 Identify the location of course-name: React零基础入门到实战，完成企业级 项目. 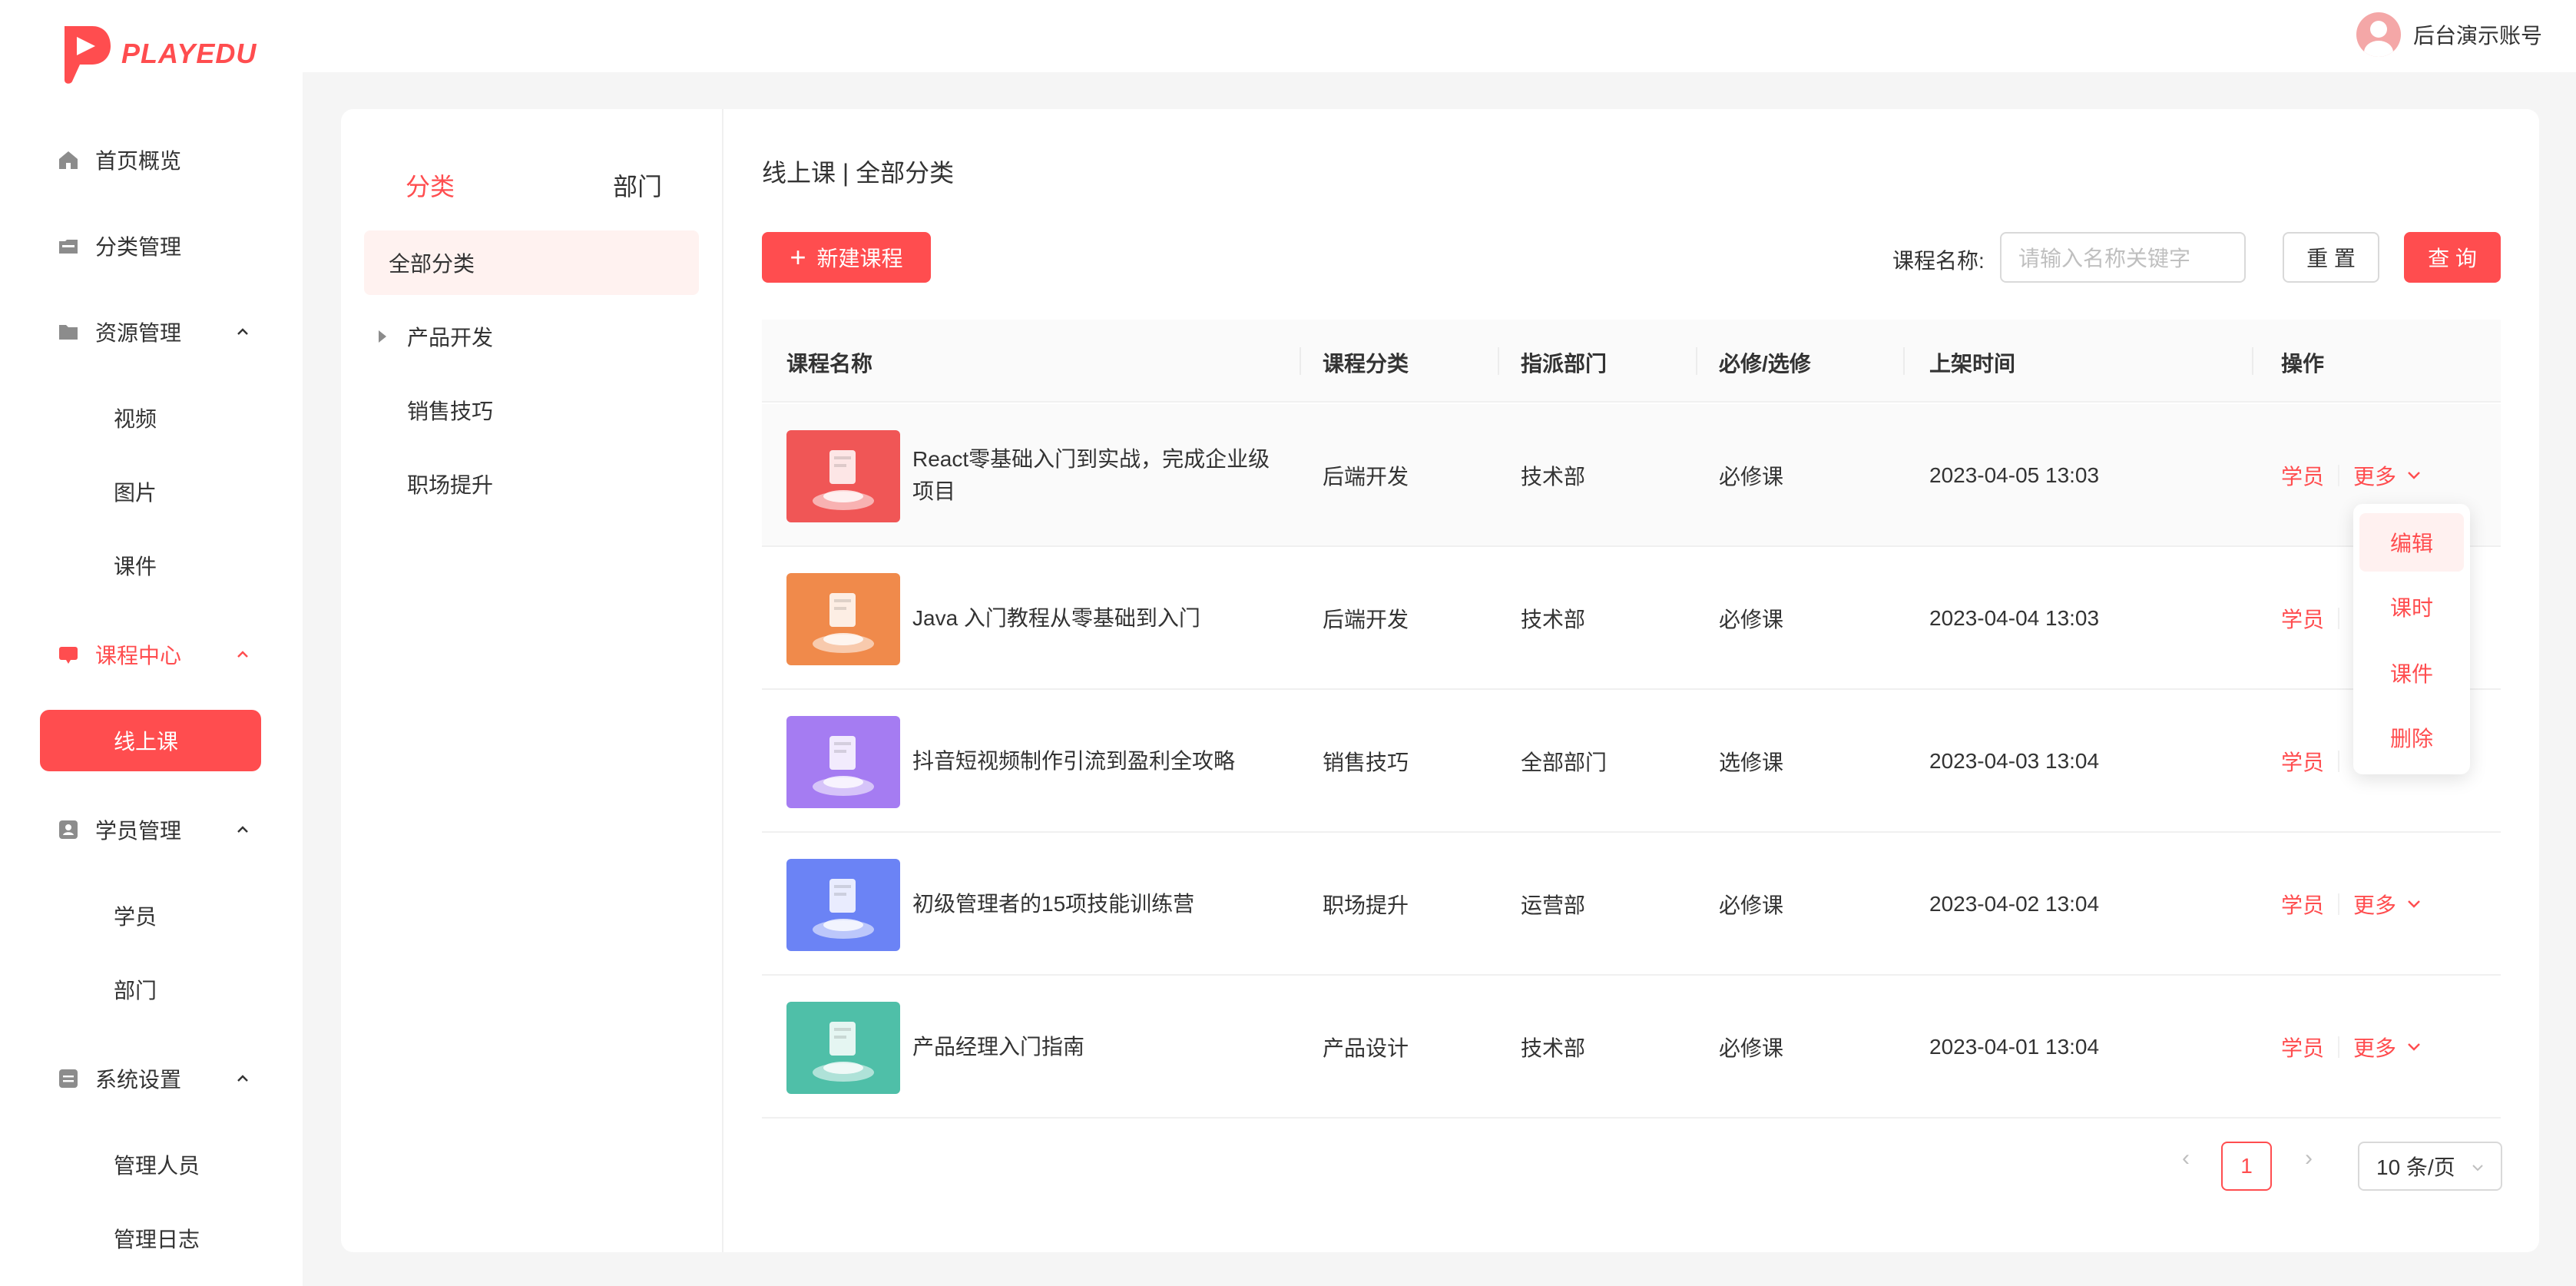
(1096, 476).